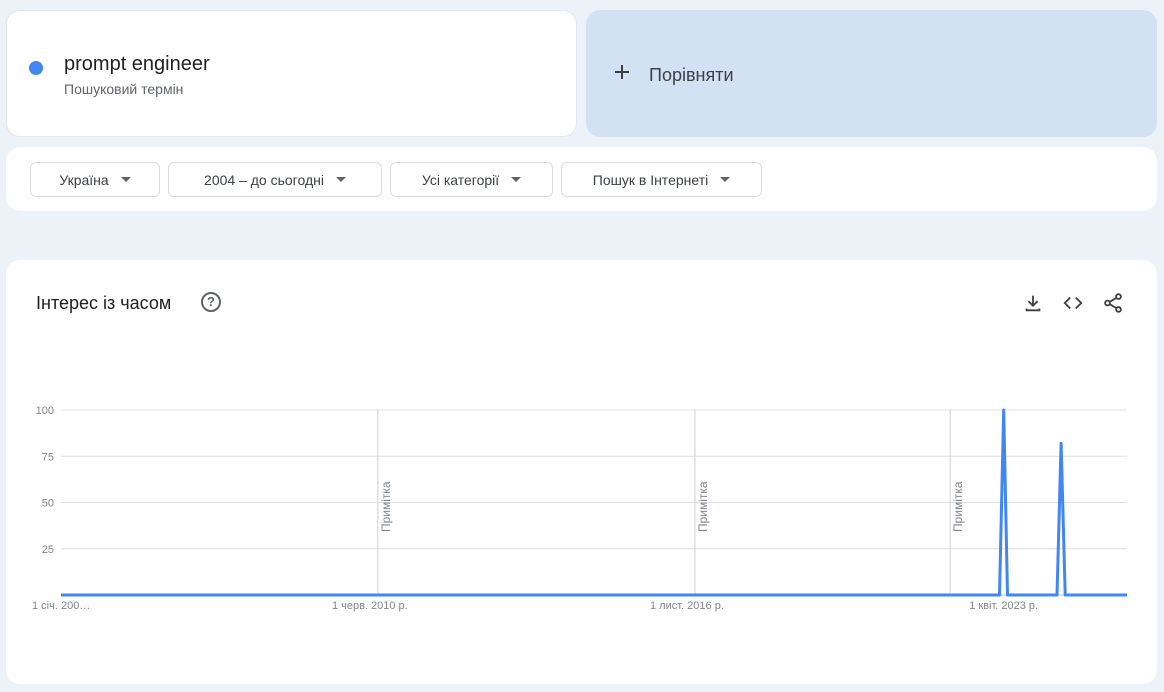 The width and height of the screenshot is (1164, 692). I want to click on x-tick-label: 1 квіт. 2023 р., so click(1003, 606).